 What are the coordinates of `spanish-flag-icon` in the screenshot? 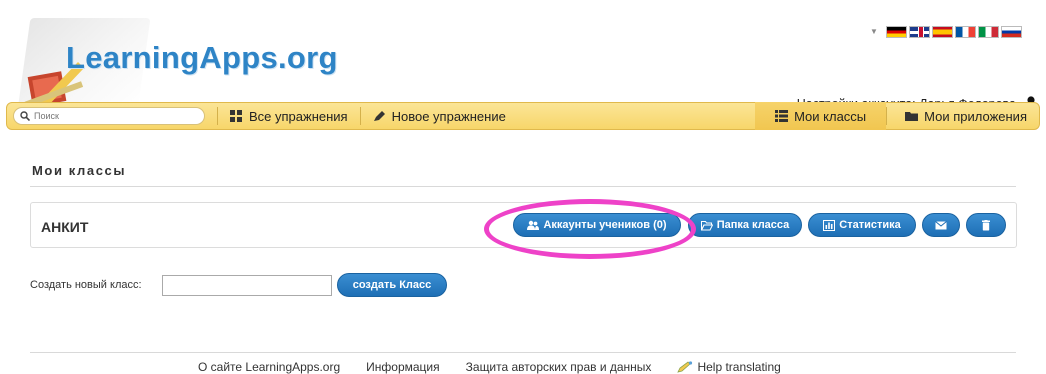 It's located at (942, 32).